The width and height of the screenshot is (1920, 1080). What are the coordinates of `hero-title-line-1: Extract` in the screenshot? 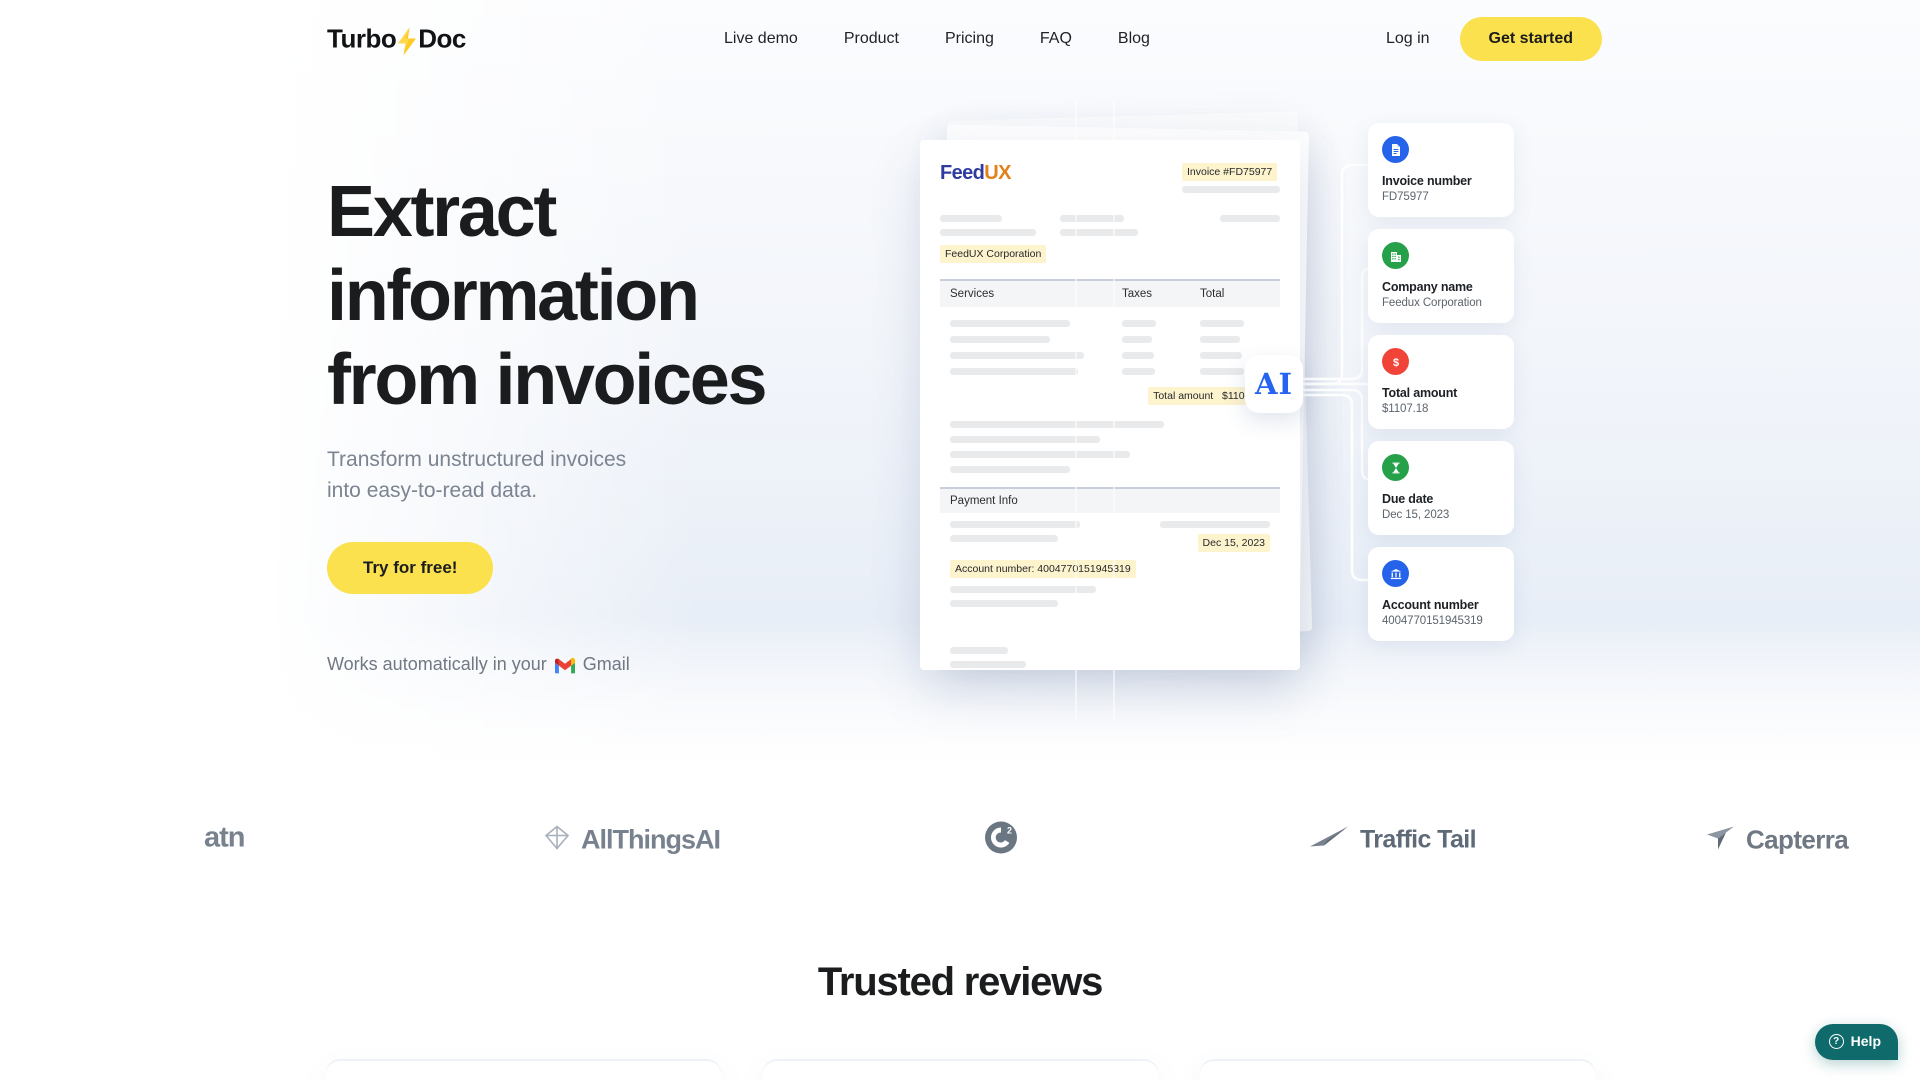 It's located at (442, 212).